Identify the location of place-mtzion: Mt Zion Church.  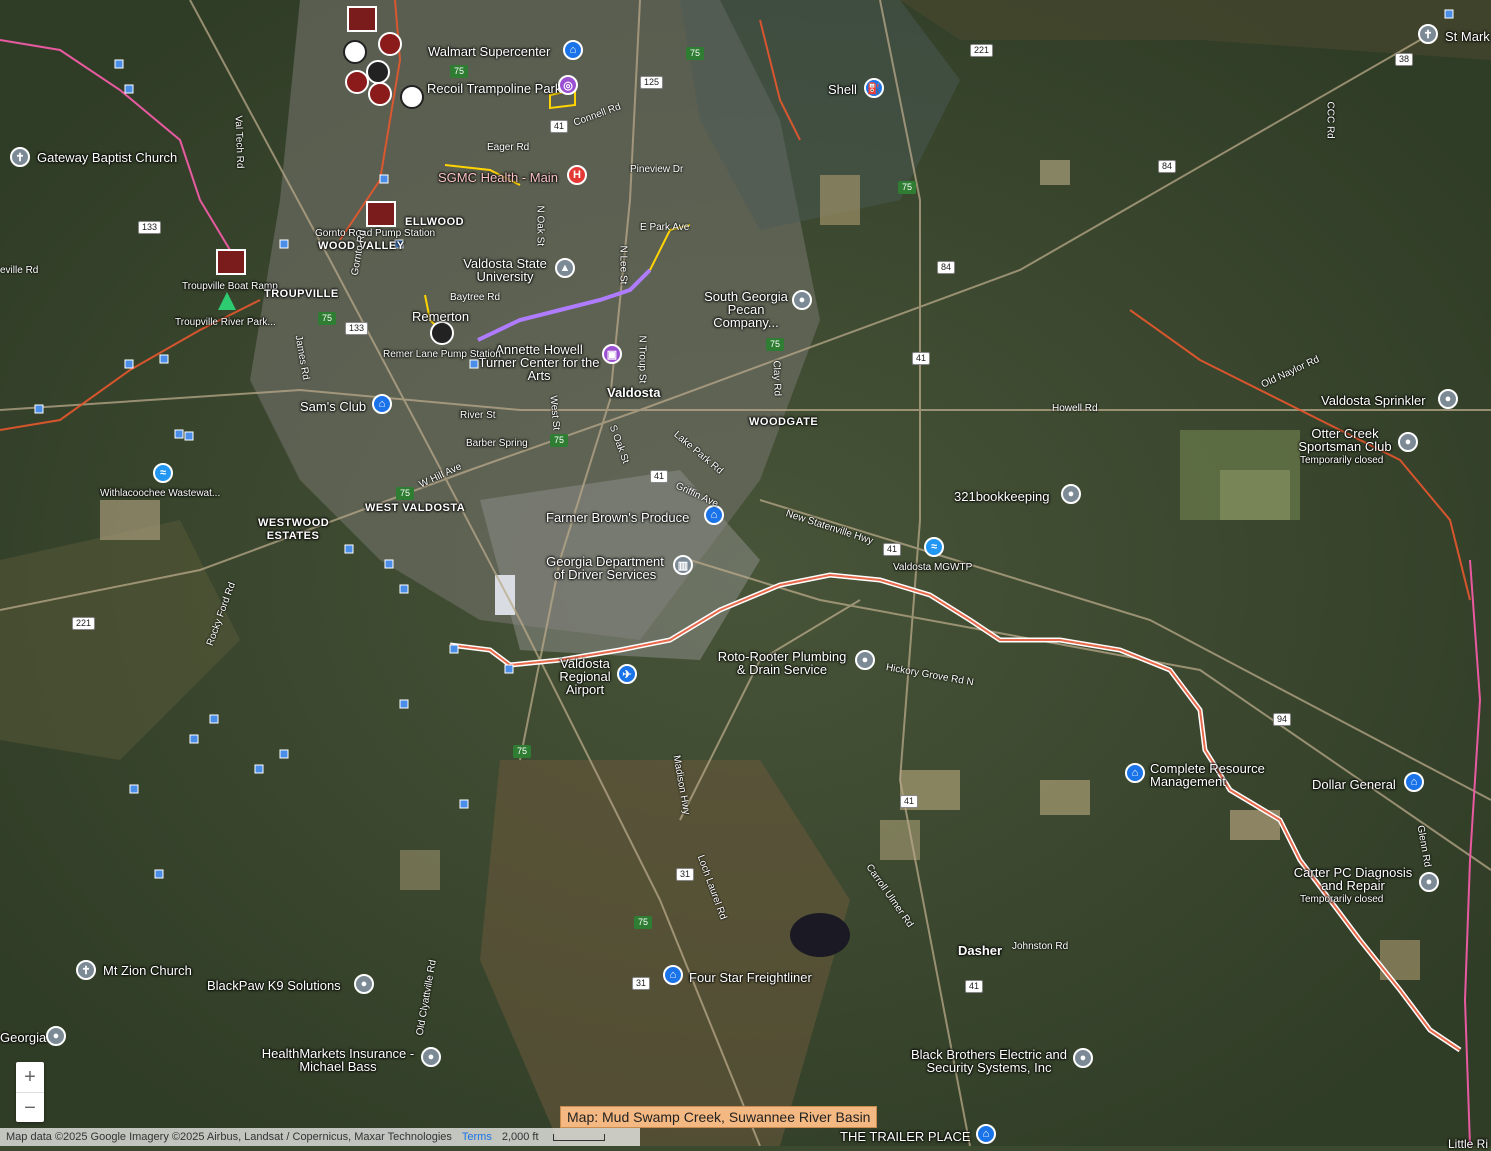
(147, 970).